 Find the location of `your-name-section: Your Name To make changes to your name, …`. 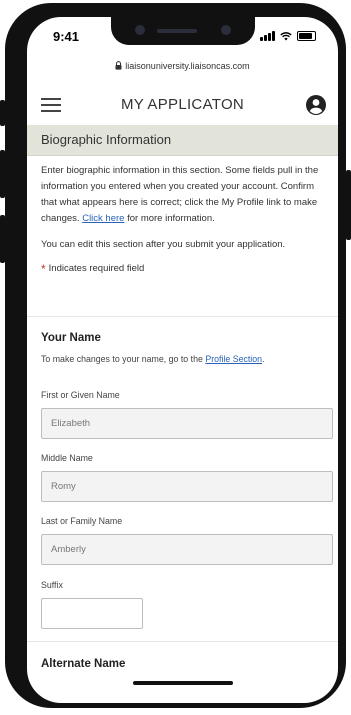

your-name-section: Your Name To make changes to your name, … is located at coordinates (183, 348).